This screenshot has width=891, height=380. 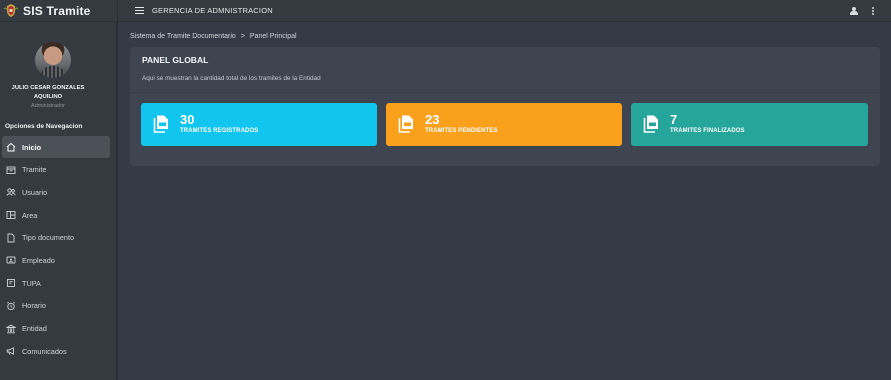 What do you see at coordinates (10, 215) in the screenshot?
I see `area-icon` at bounding box center [10, 215].